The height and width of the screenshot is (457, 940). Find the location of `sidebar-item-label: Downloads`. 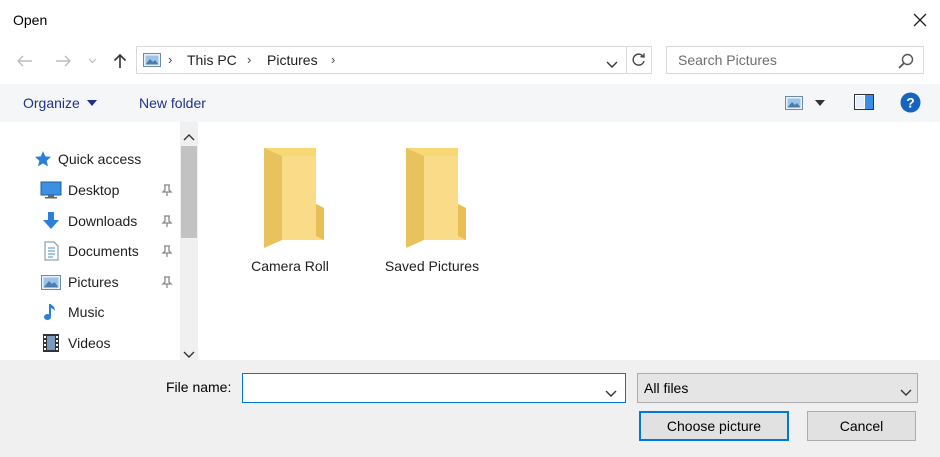

sidebar-item-label: Downloads is located at coordinates (103, 221).